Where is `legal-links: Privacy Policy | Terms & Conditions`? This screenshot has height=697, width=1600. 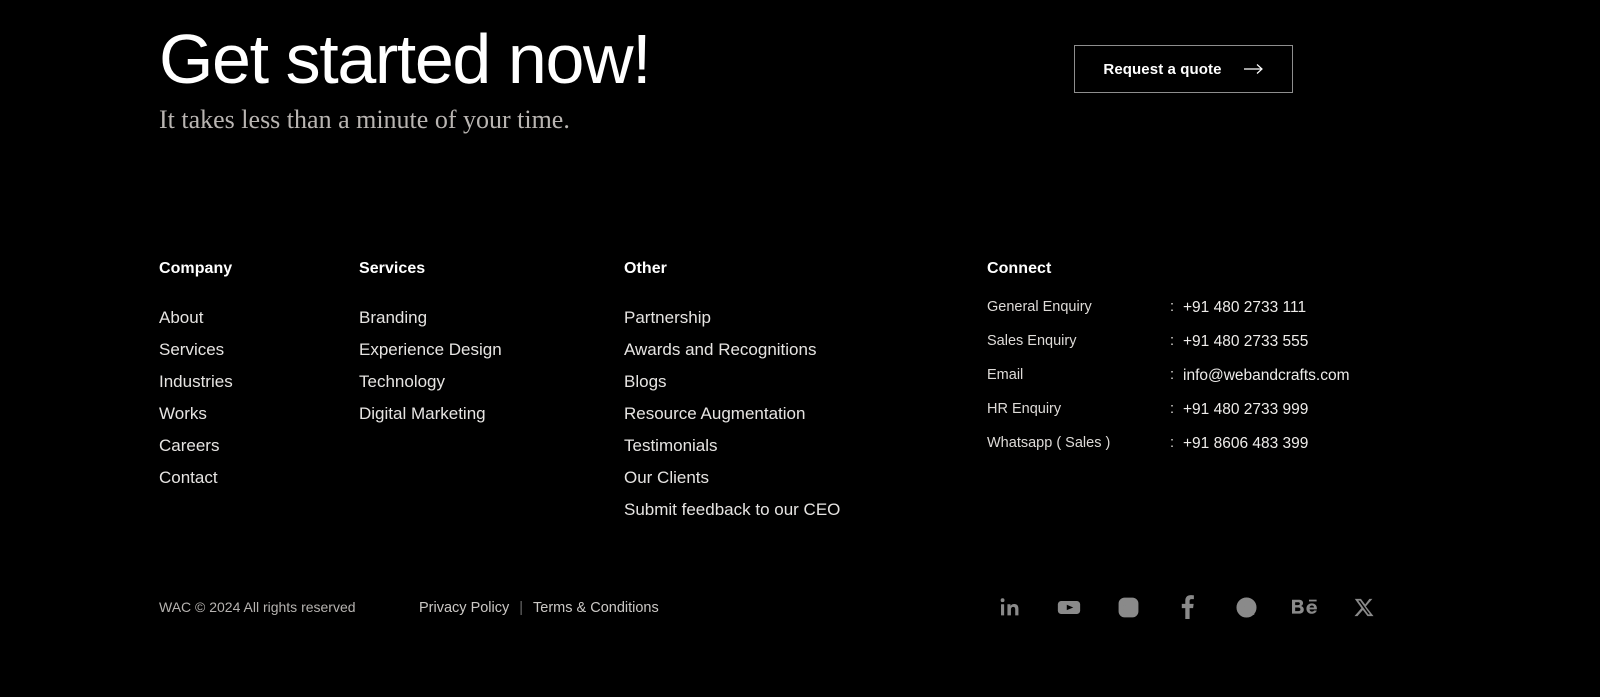
legal-links: Privacy Policy | Terms & Conditions is located at coordinates (539, 608).